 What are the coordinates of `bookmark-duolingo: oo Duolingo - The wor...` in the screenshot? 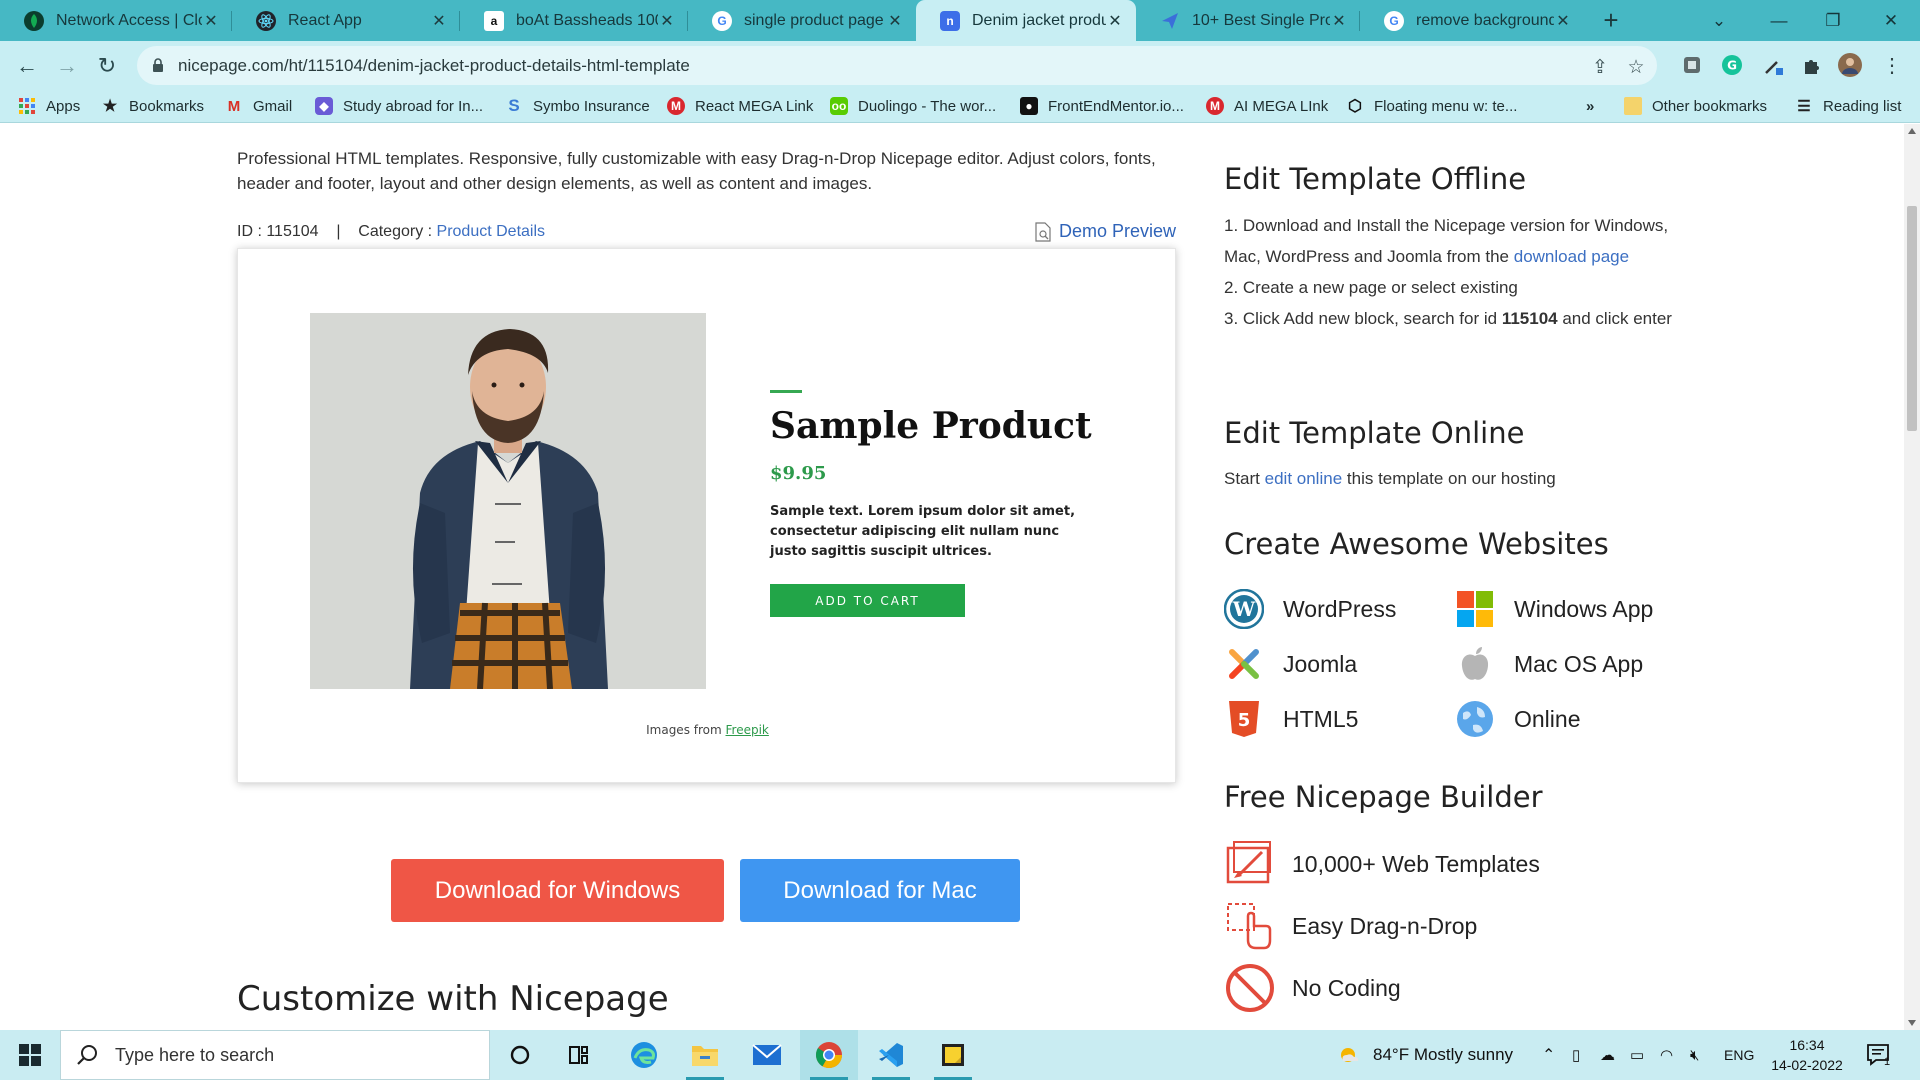 It's located at (913, 106).